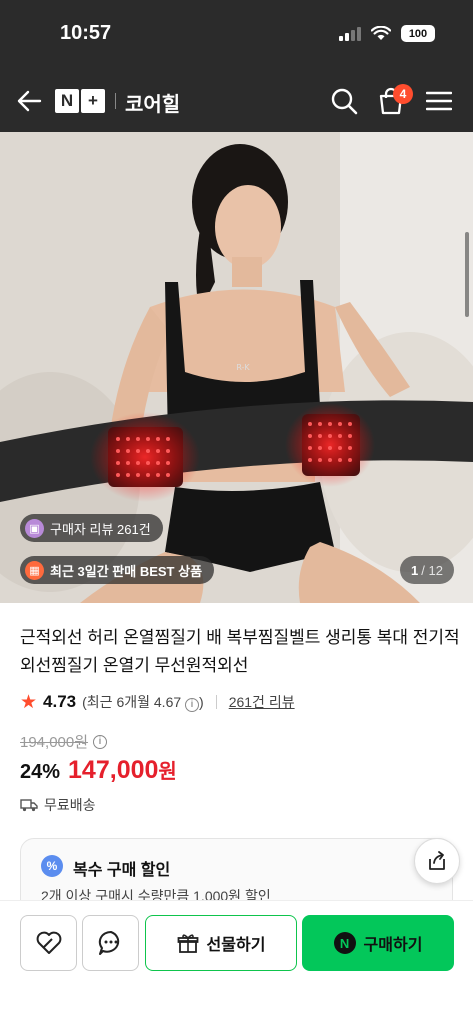  What do you see at coordinates (350, 33) in the screenshot?
I see `signal-icon` at bounding box center [350, 33].